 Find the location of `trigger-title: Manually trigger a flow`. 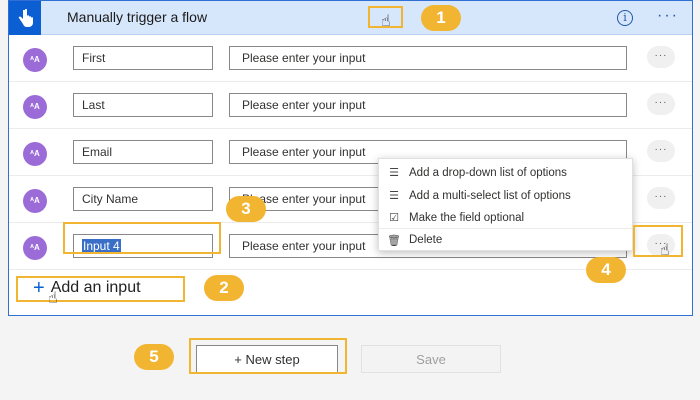

trigger-title: Manually trigger a flow is located at coordinates (137, 17).